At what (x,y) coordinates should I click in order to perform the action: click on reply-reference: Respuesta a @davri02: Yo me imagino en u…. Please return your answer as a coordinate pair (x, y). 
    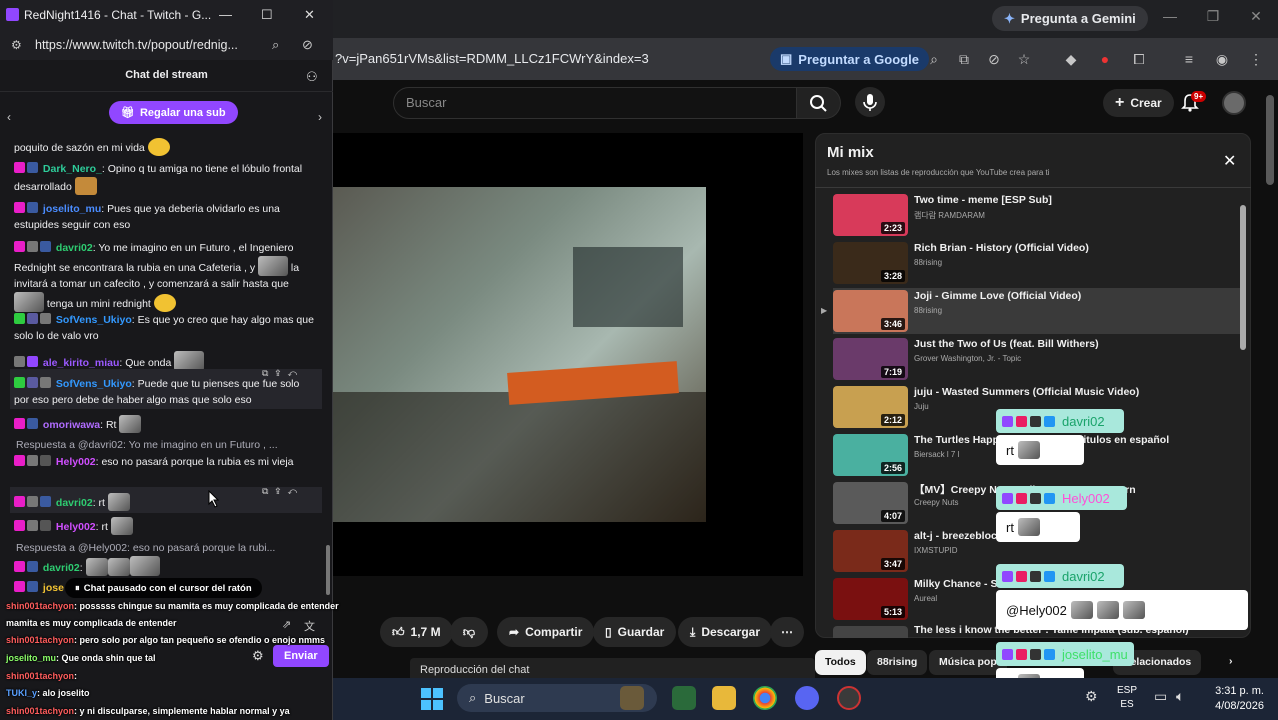
    Looking at the image, I should click on (147, 445).